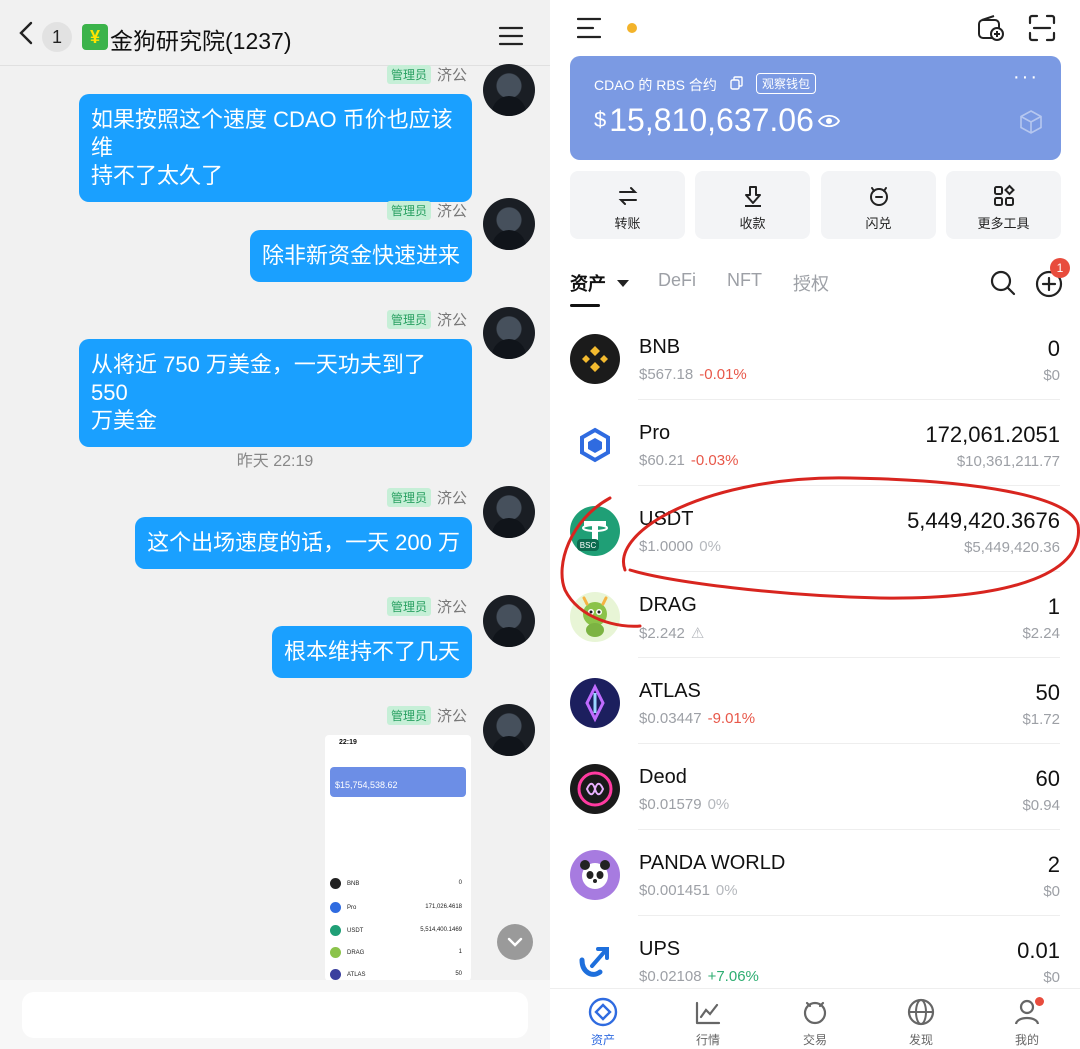 This screenshot has height=1049, width=1080. What do you see at coordinates (124, 420) in the screenshot?
I see `message-line: 万美金` at bounding box center [124, 420].